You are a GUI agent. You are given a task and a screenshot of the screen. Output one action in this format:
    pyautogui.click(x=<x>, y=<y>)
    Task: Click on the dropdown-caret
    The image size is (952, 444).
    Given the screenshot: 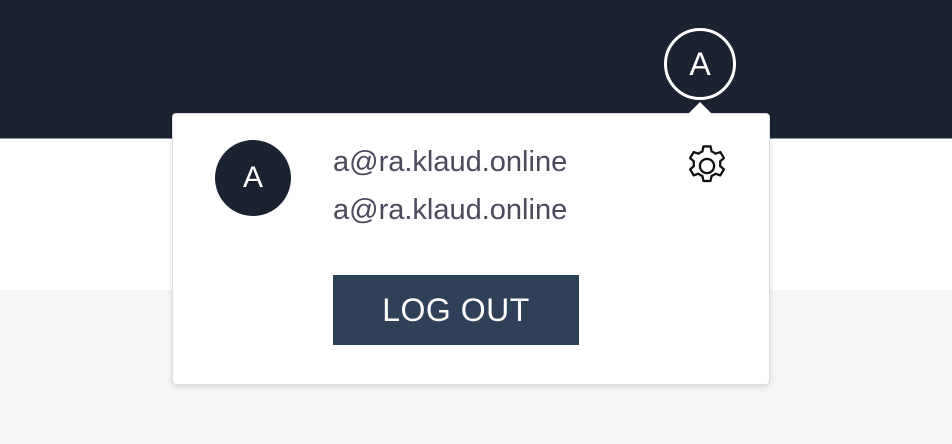 What is the action you would take?
    pyautogui.click(x=700, y=108)
    